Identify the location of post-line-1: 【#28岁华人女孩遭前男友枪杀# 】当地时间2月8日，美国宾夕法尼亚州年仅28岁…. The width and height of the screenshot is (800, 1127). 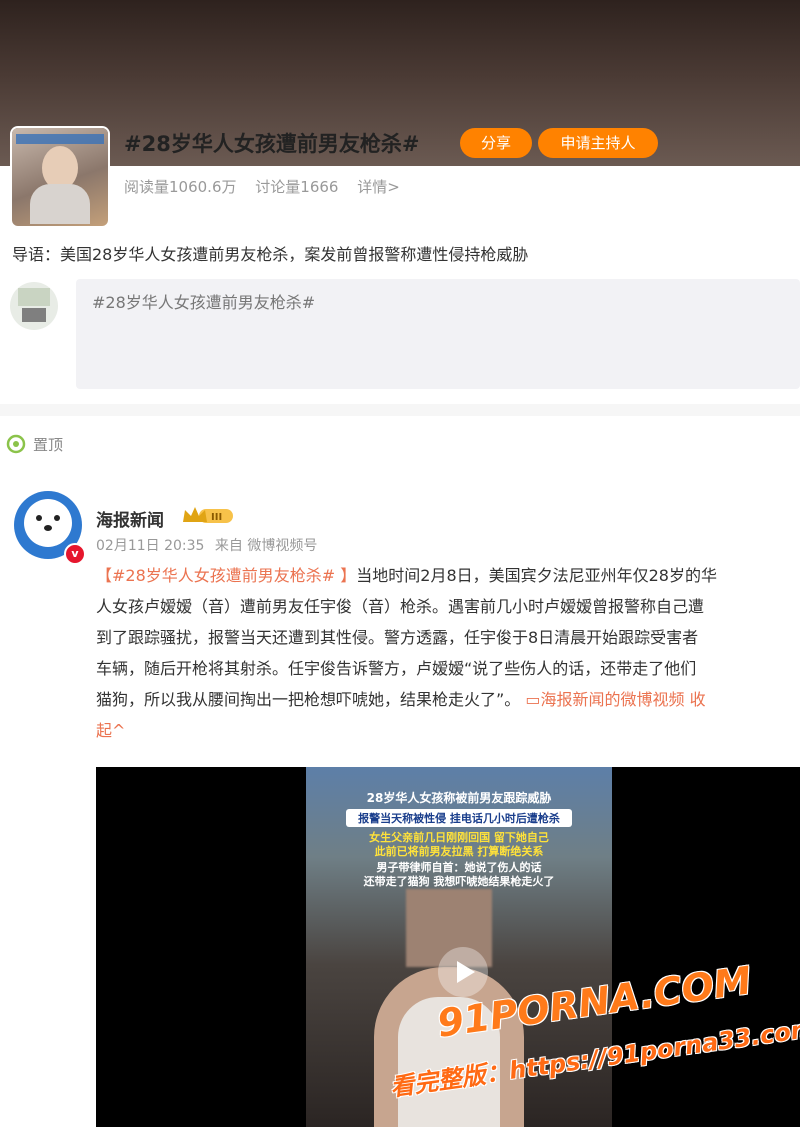
(406, 575).